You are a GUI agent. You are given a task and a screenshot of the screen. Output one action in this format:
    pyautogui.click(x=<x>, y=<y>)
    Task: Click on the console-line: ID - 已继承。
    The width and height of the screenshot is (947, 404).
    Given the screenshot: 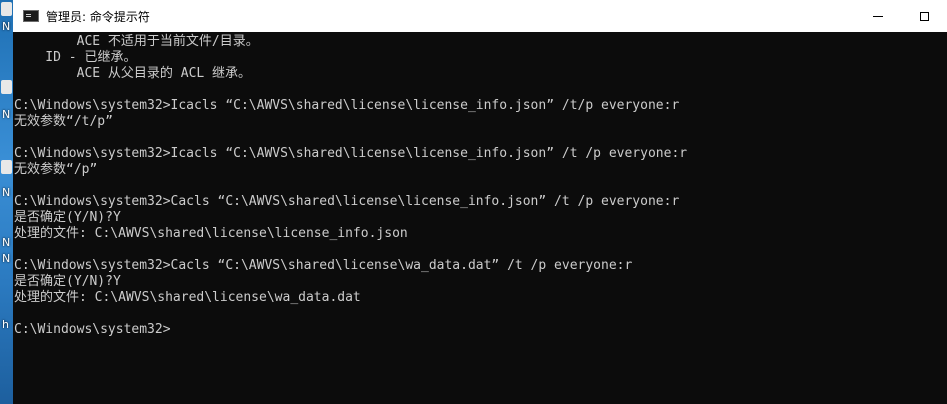 What is the action you would take?
    pyautogui.click(x=75, y=57)
    